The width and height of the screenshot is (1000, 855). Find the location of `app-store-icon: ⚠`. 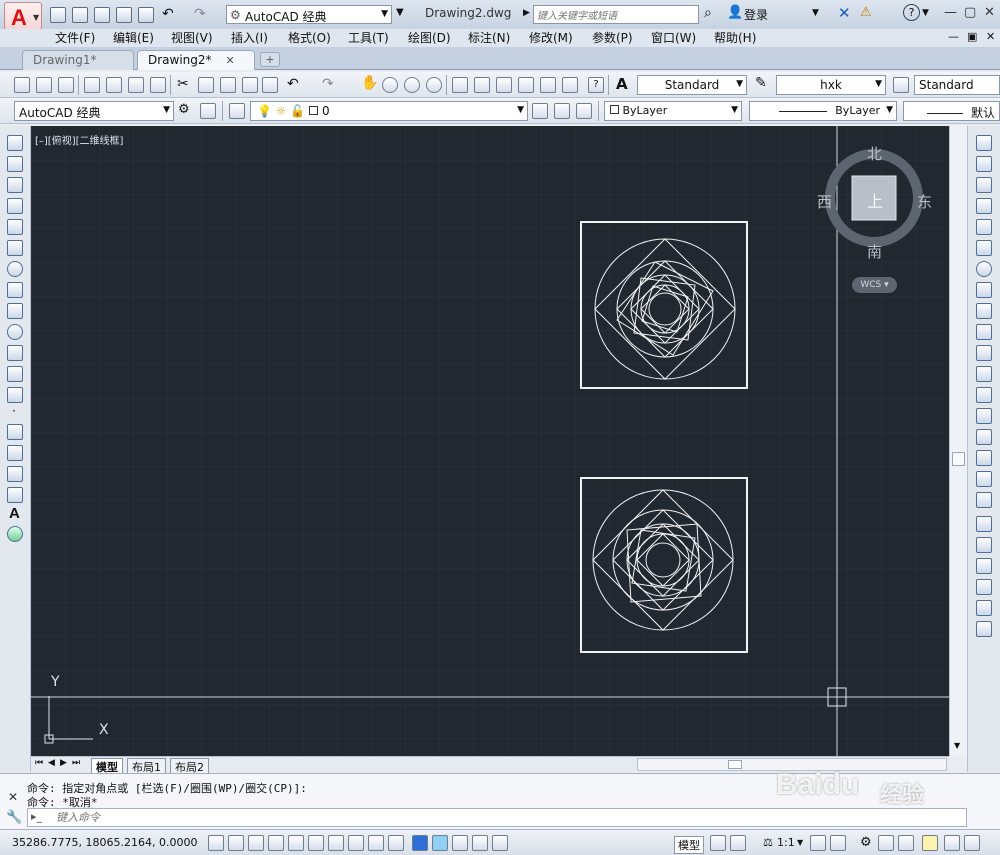

app-store-icon: ⚠ is located at coordinates (866, 12).